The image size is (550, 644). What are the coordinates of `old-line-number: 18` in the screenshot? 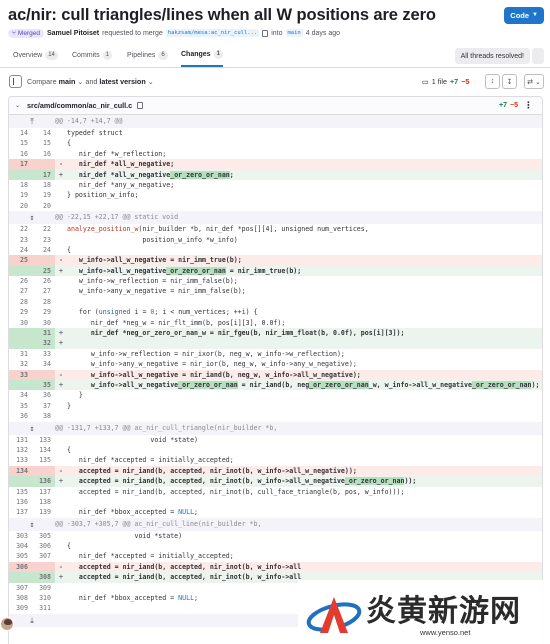 It's located at (20, 185).